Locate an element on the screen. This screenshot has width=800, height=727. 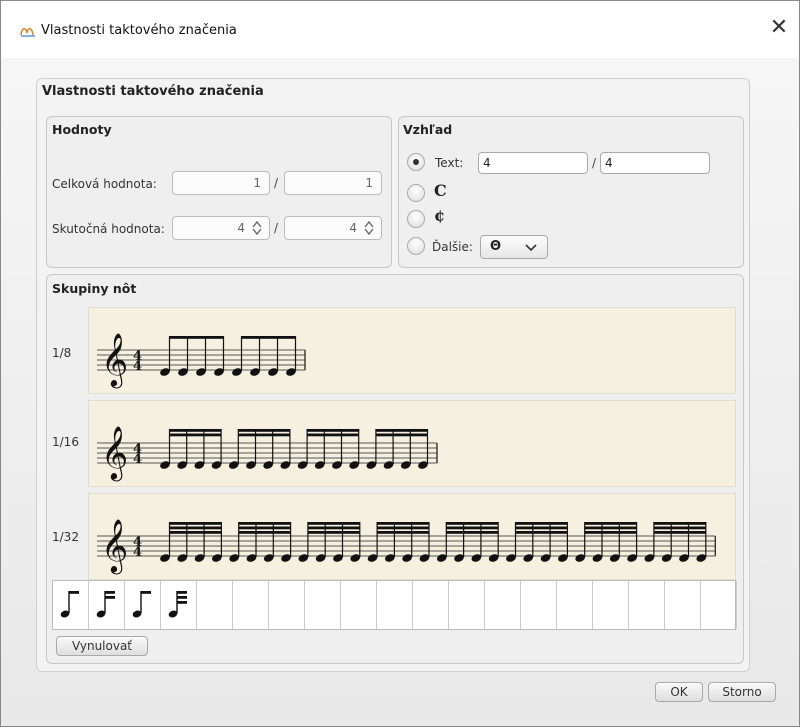
other-option-label: Ďalšie: is located at coordinates (452, 247).